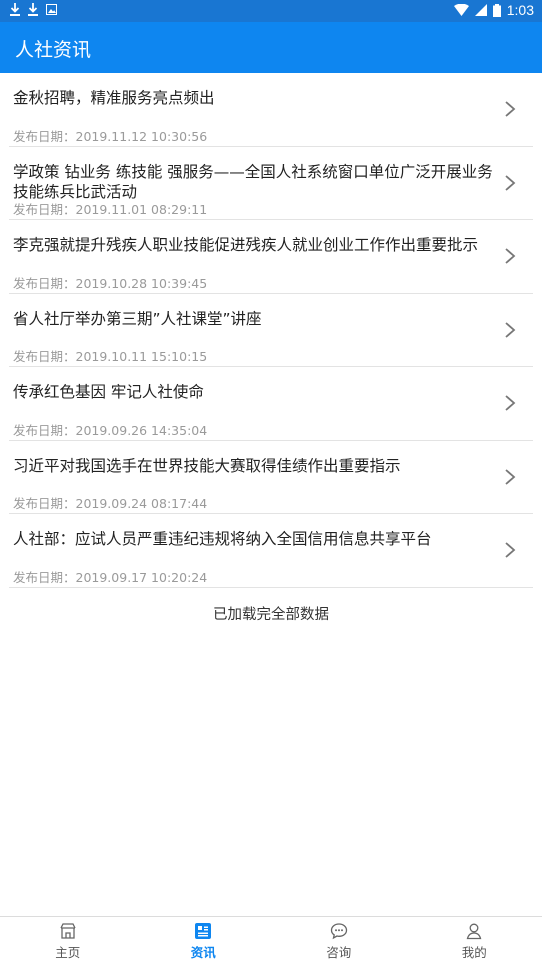 The width and height of the screenshot is (542, 964). Describe the element at coordinates (110, 283) in the screenshot. I see `news-date: 发布日期：2019.10.28 10:39:45` at that location.